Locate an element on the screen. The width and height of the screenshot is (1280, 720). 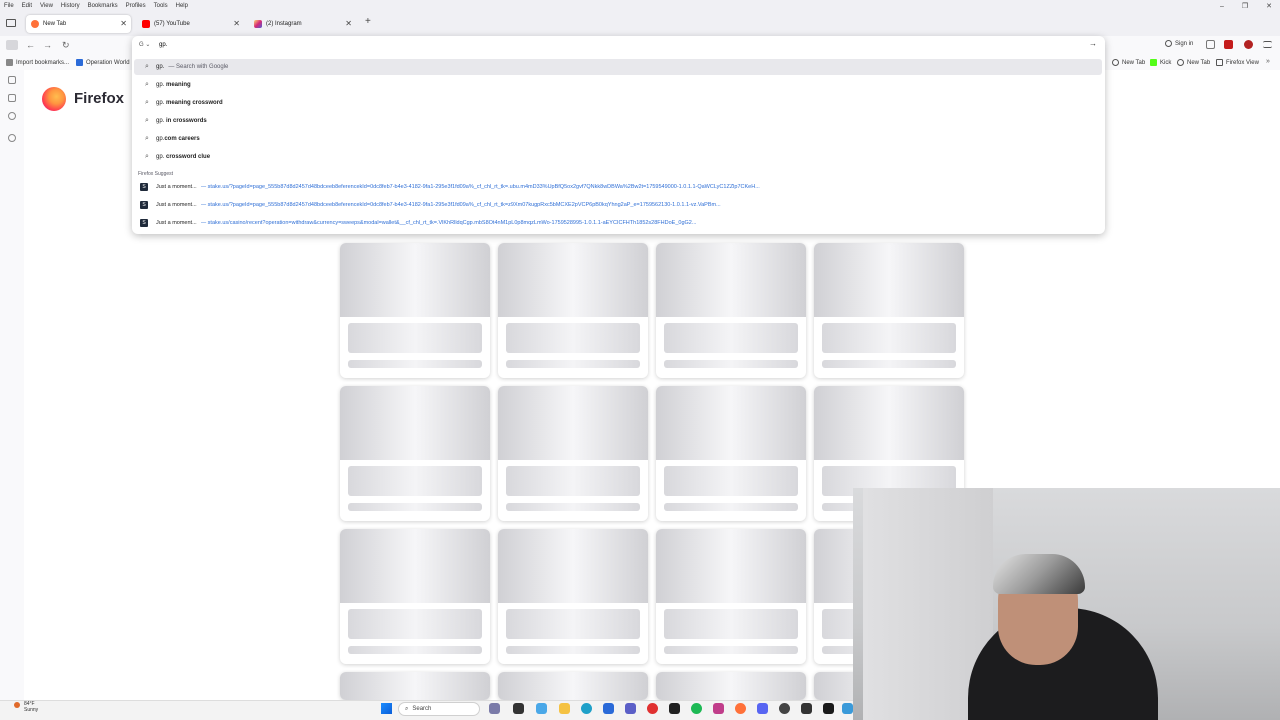
menu-bookmarks: Bookmarks is located at coordinates (103, 6).